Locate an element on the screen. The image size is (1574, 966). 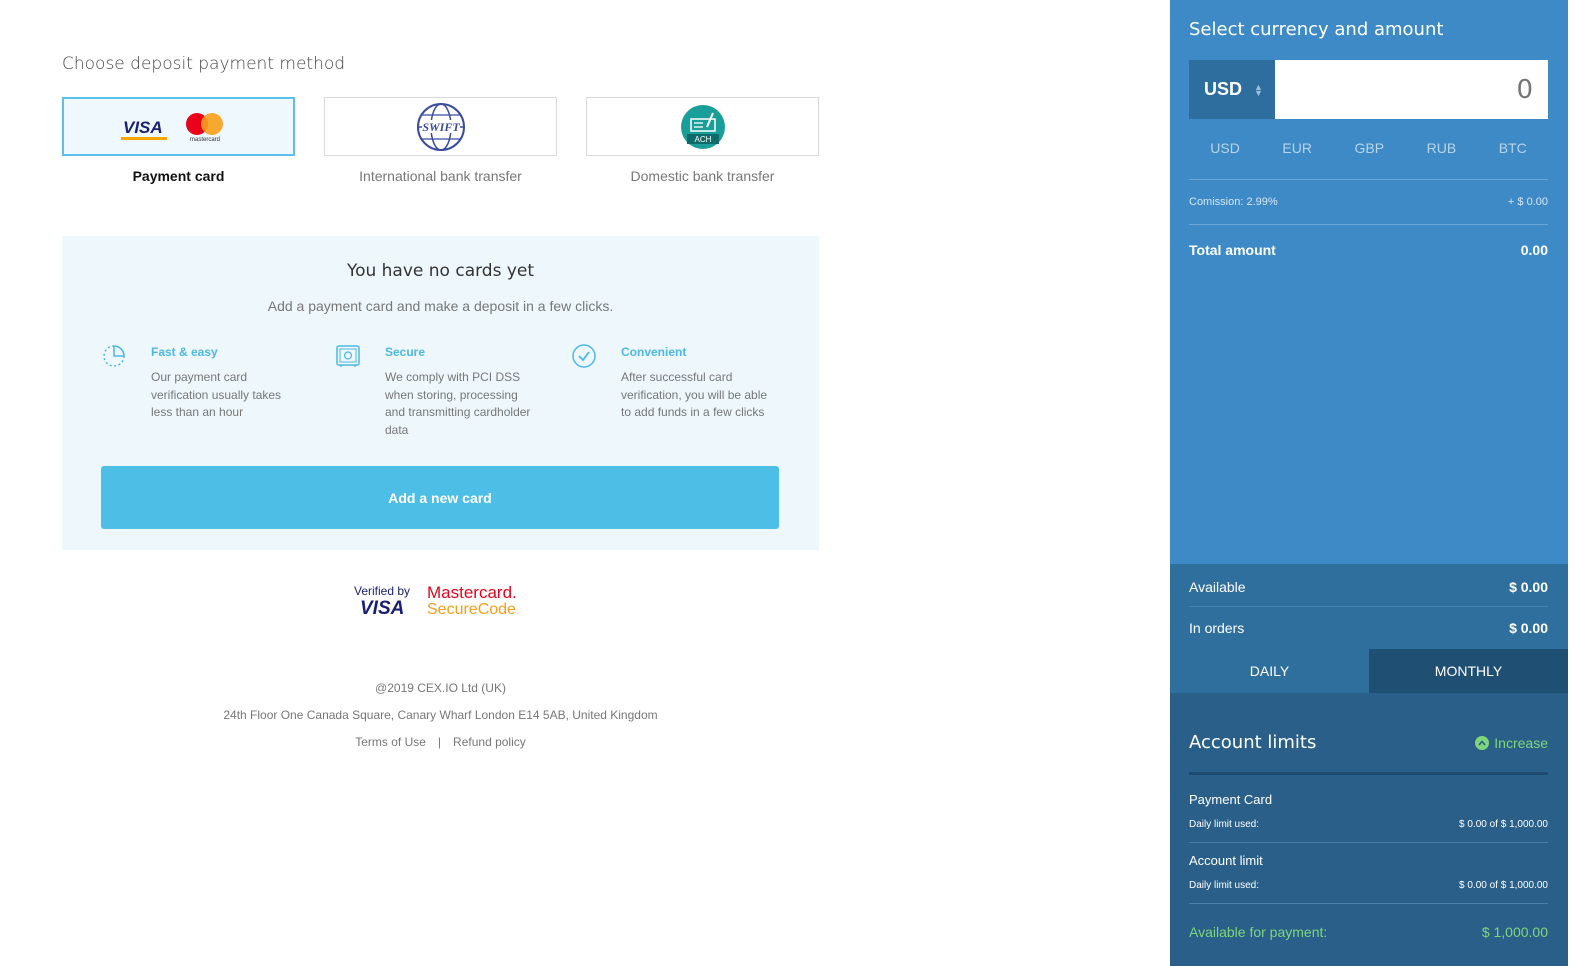
clock-icon is located at coordinates (114, 356).